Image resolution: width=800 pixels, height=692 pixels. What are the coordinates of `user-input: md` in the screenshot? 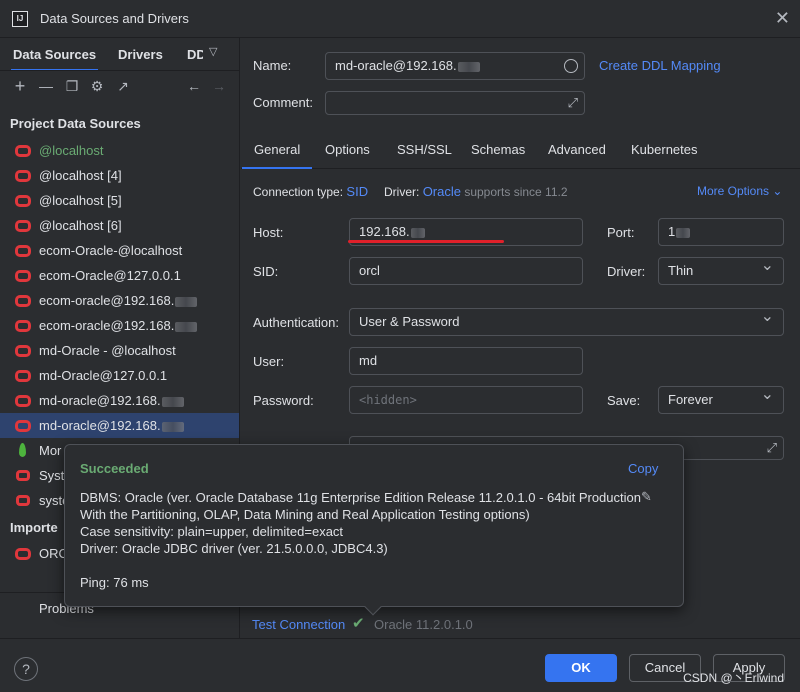 It's located at (466, 361).